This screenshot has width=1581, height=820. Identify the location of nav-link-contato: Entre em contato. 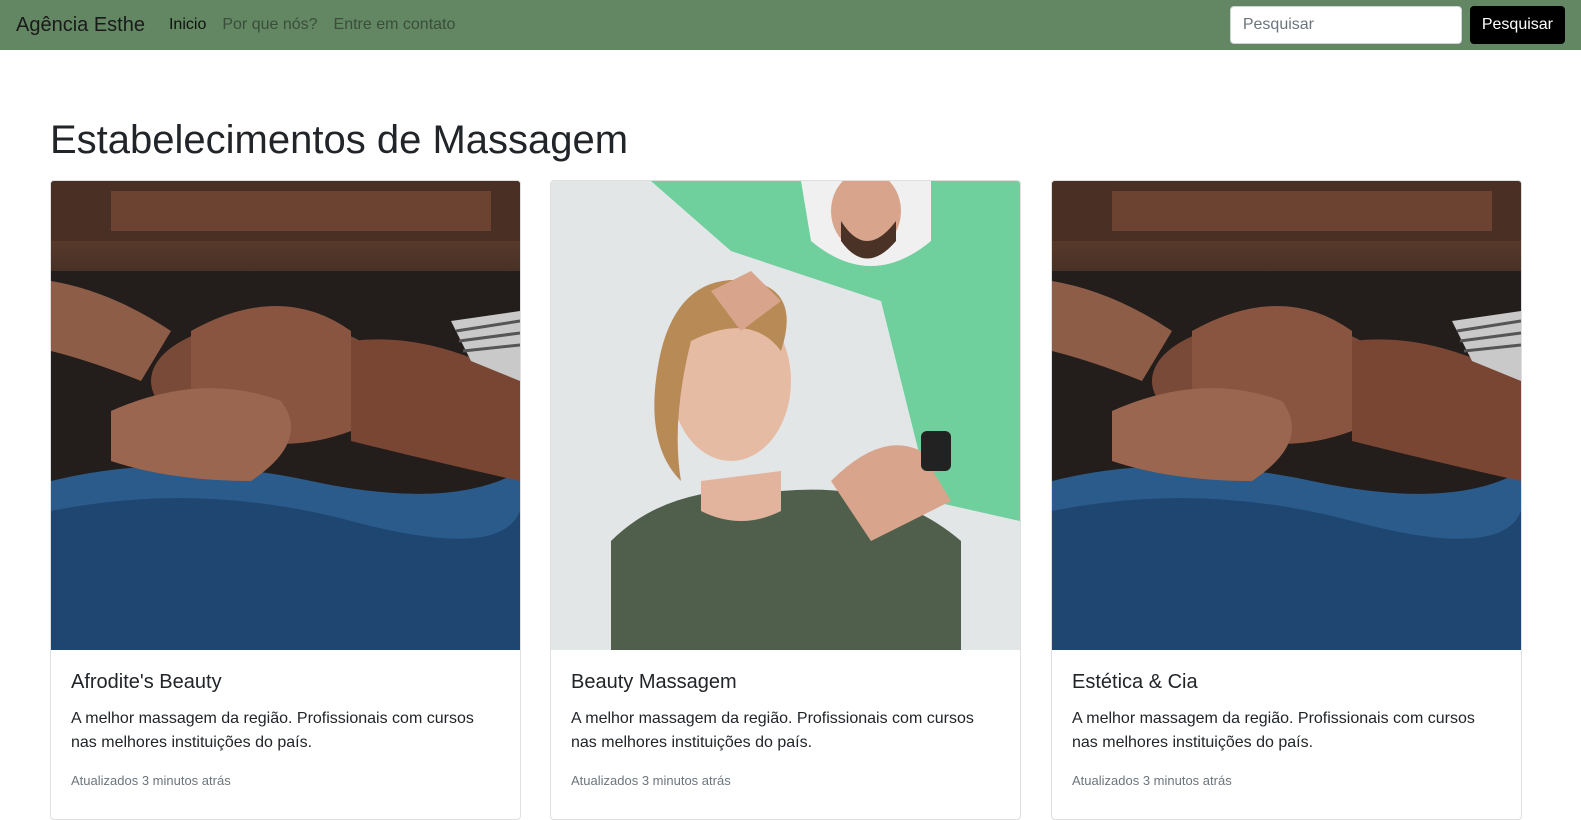
(395, 25).